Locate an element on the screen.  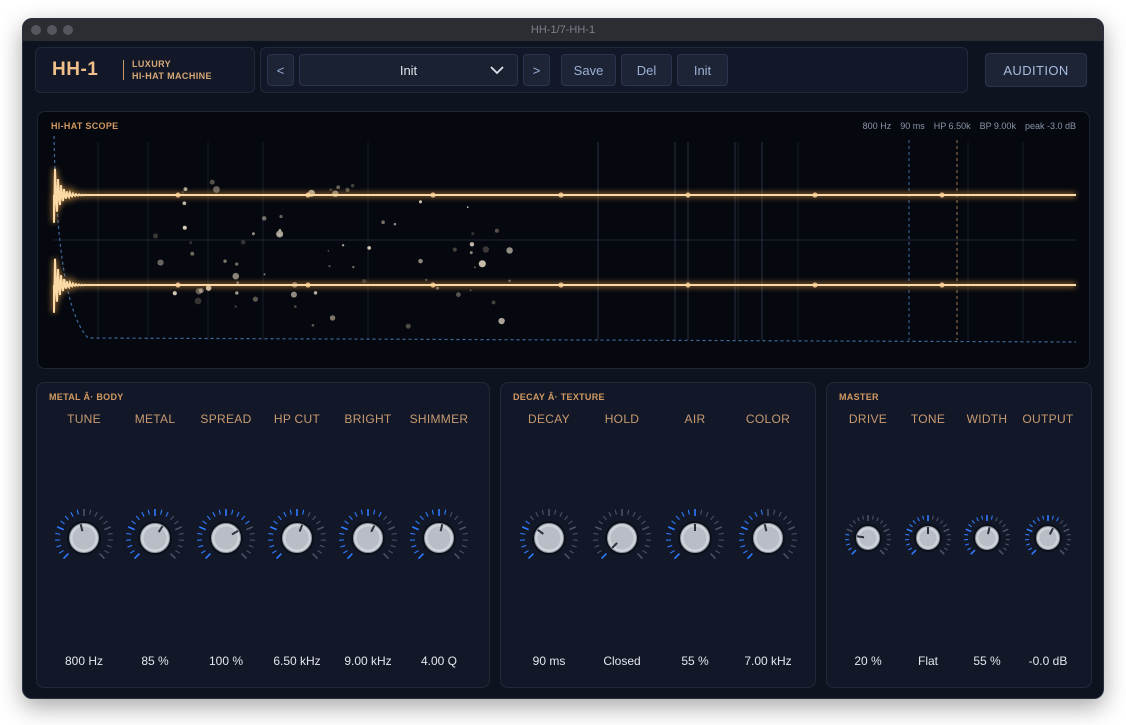
next-preset-button: > is located at coordinates (536, 70).